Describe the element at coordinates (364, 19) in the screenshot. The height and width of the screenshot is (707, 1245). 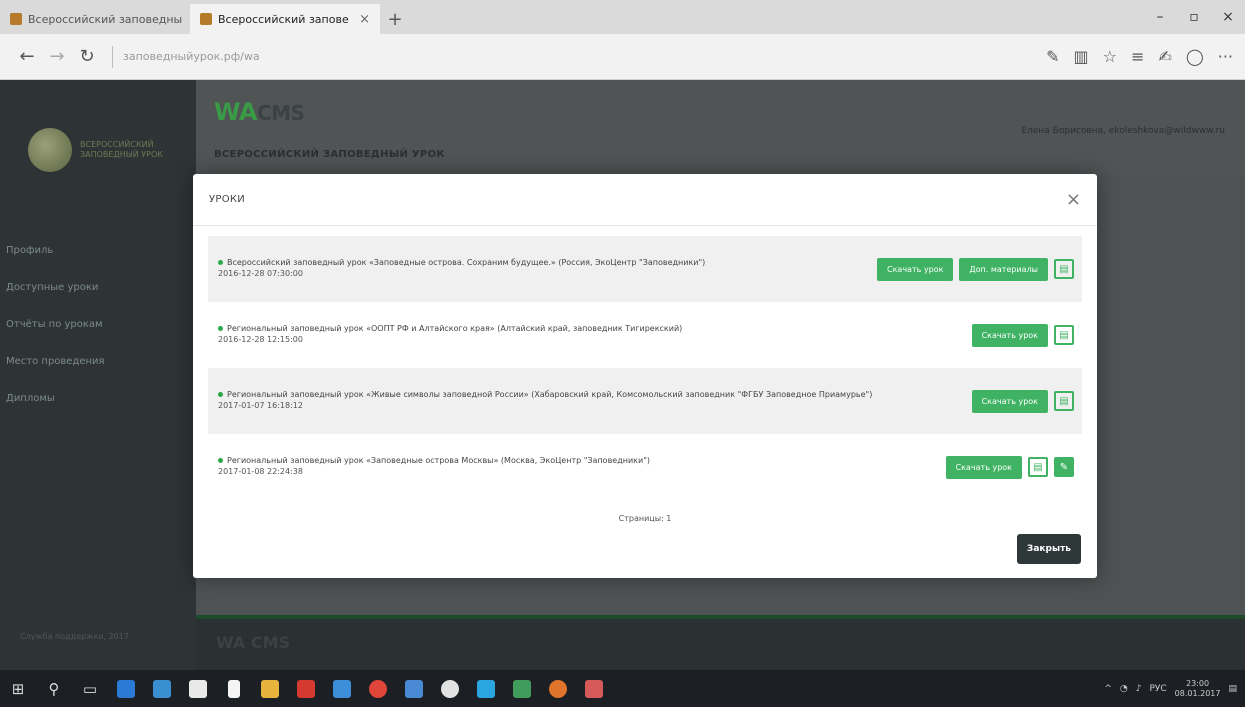
I see `tab-close-icon: ×` at that location.